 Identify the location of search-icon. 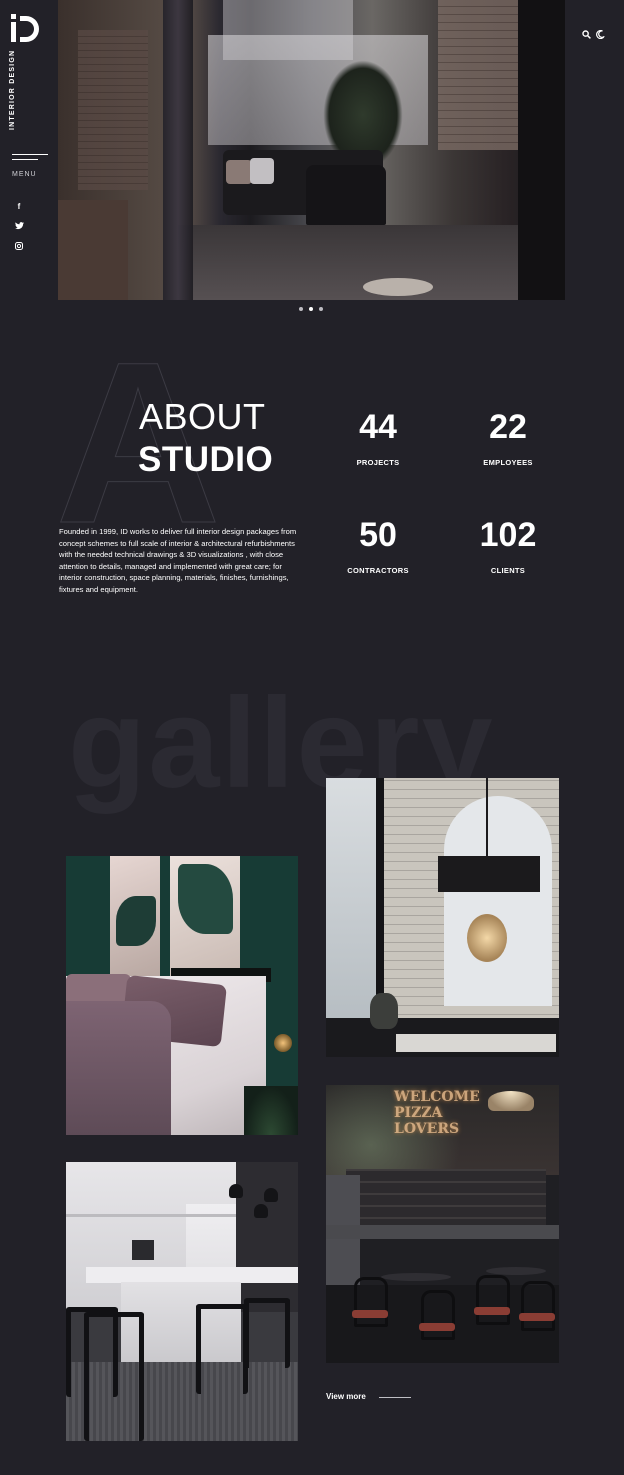
(586, 36).